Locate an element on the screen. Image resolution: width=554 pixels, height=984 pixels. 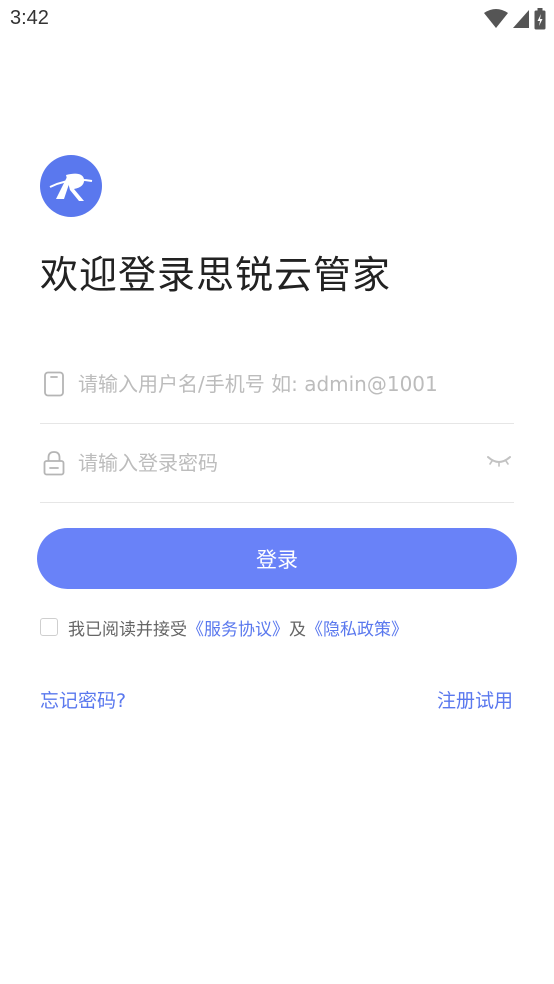
page-title: 欢迎登录思锐云管家 is located at coordinates (216, 275).